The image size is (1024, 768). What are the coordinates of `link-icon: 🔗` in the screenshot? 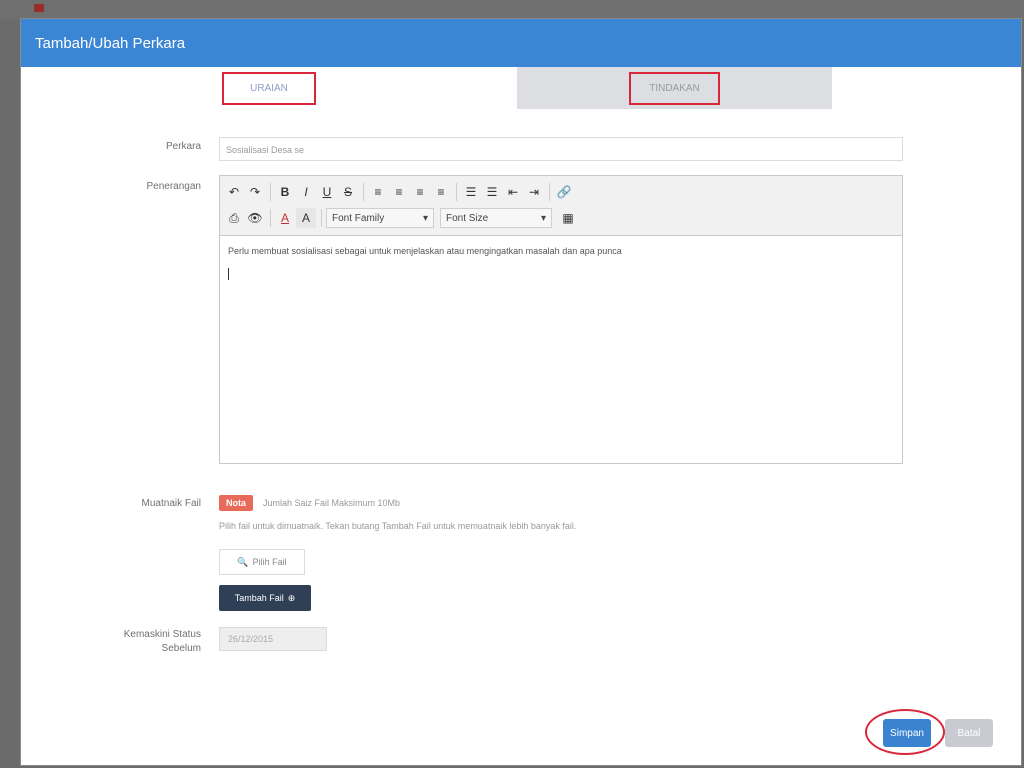 It's located at (564, 192).